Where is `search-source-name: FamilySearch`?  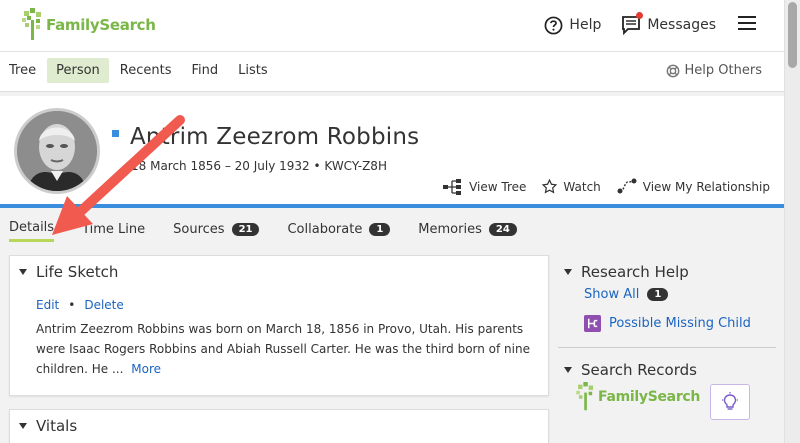
search-source-name: FamilySearch is located at coordinates (649, 397).